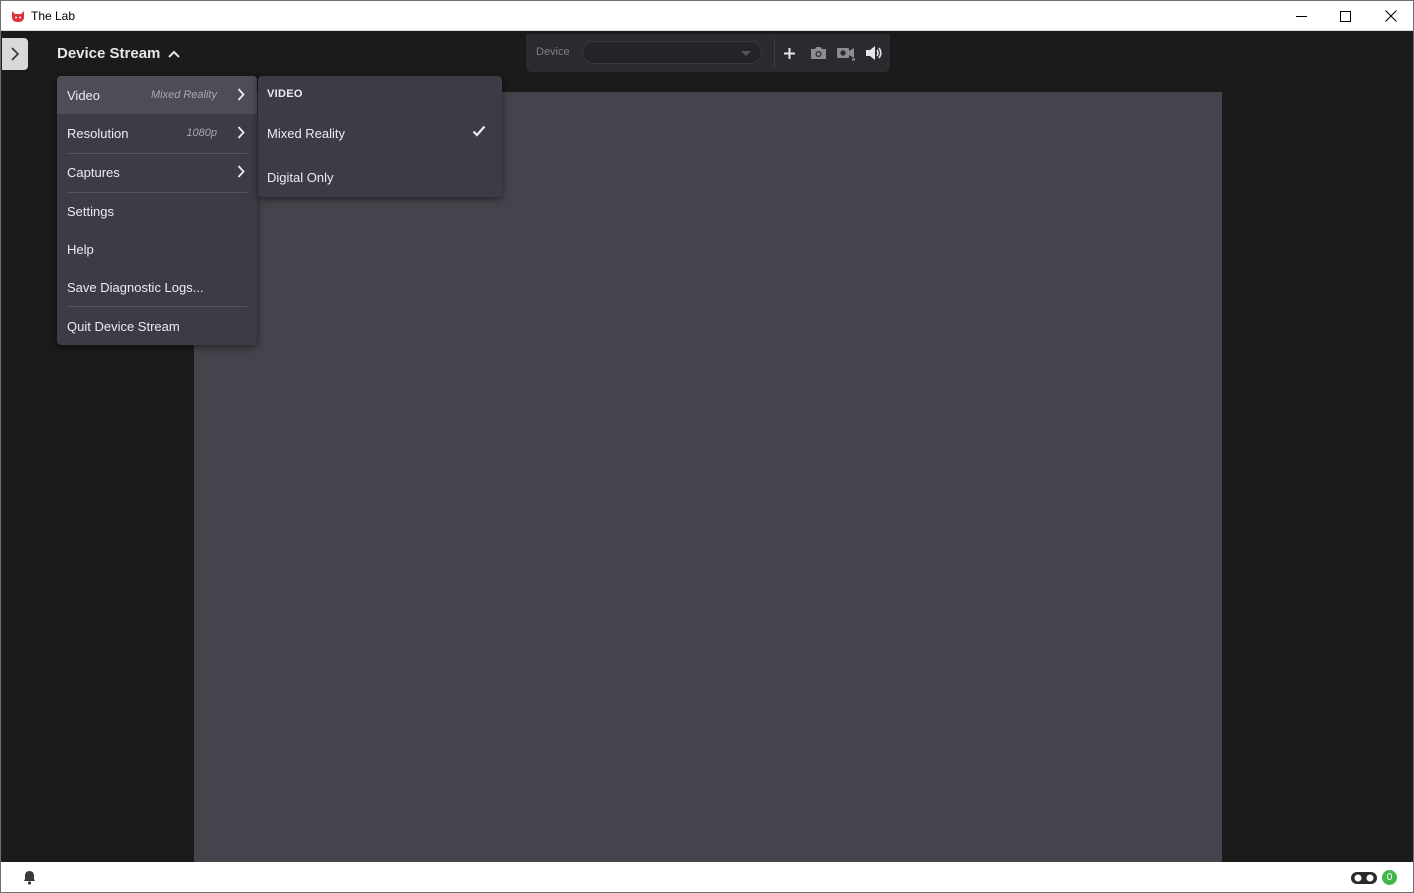  I want to click on submenu-header: VIDEO, so click(285, 94).